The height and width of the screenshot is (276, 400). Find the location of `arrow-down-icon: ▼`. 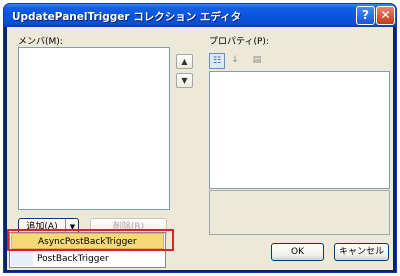

arrow-down-icon: ▼ is located at coordinates (184, 80).